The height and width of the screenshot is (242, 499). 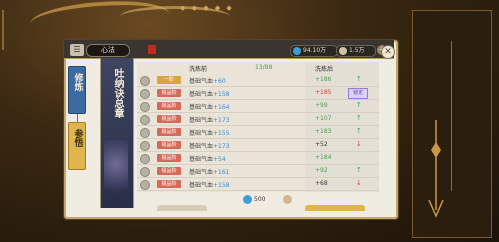 I want to click on attribute-after: +68, so click(x=321, y=183).